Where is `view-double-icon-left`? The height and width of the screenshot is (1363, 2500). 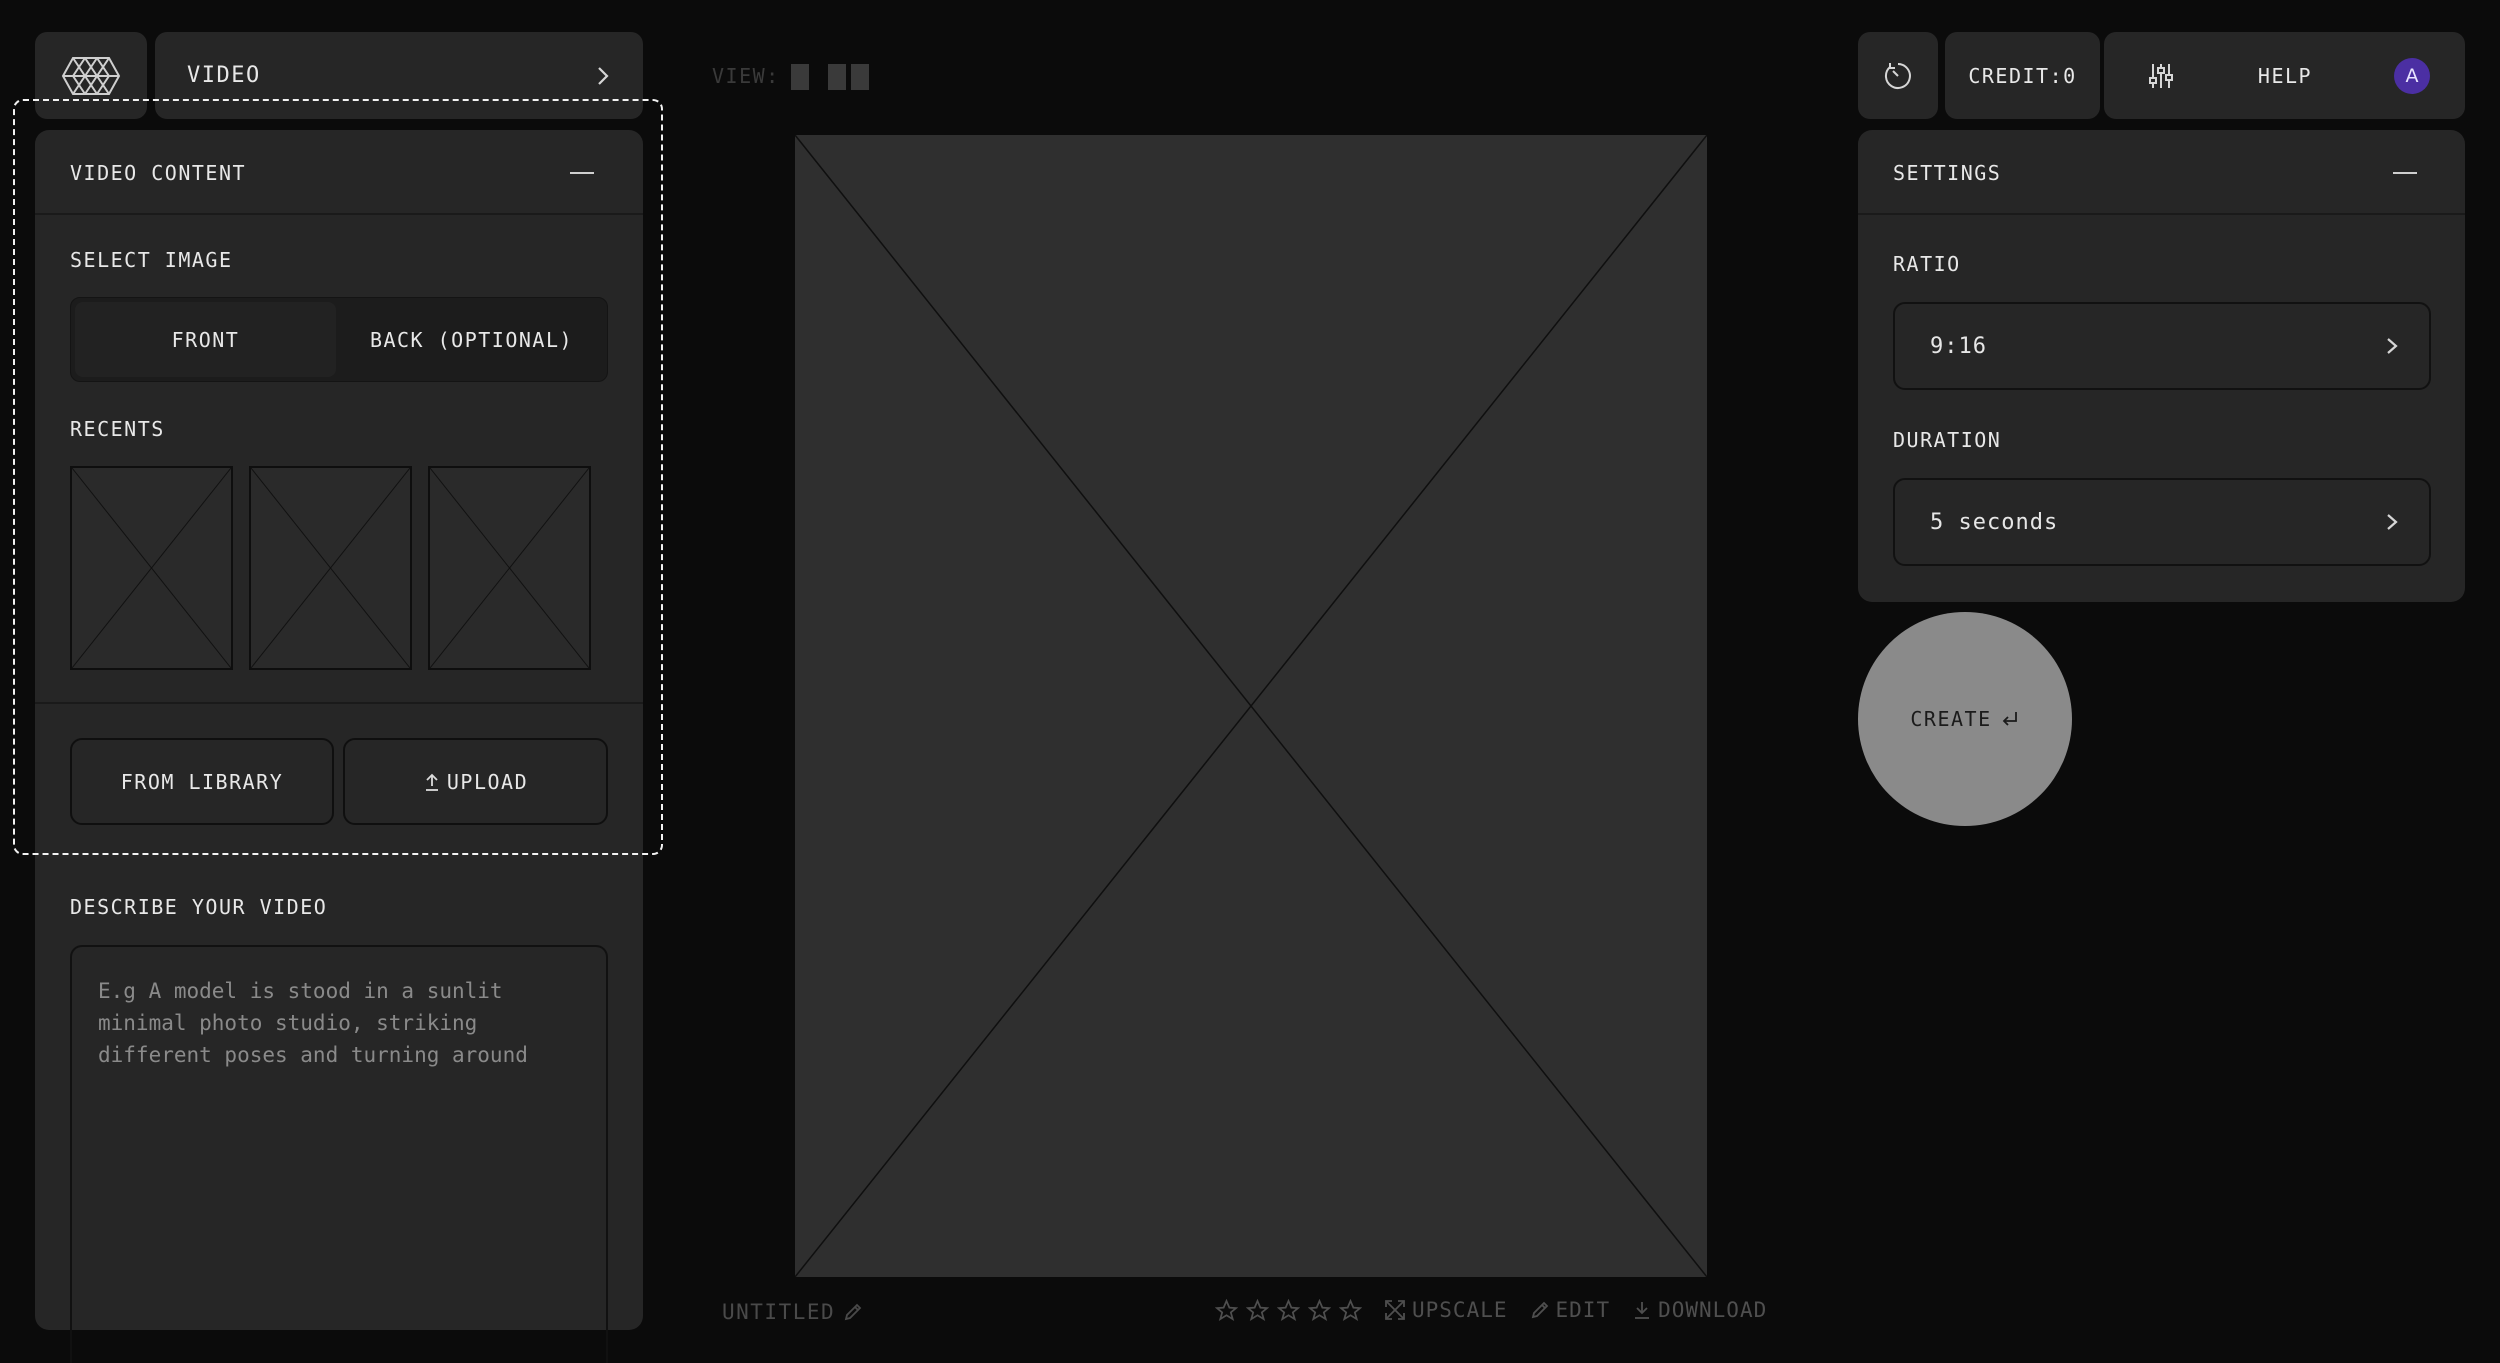
view-double-icon-left is located at coordinates (837, 77).